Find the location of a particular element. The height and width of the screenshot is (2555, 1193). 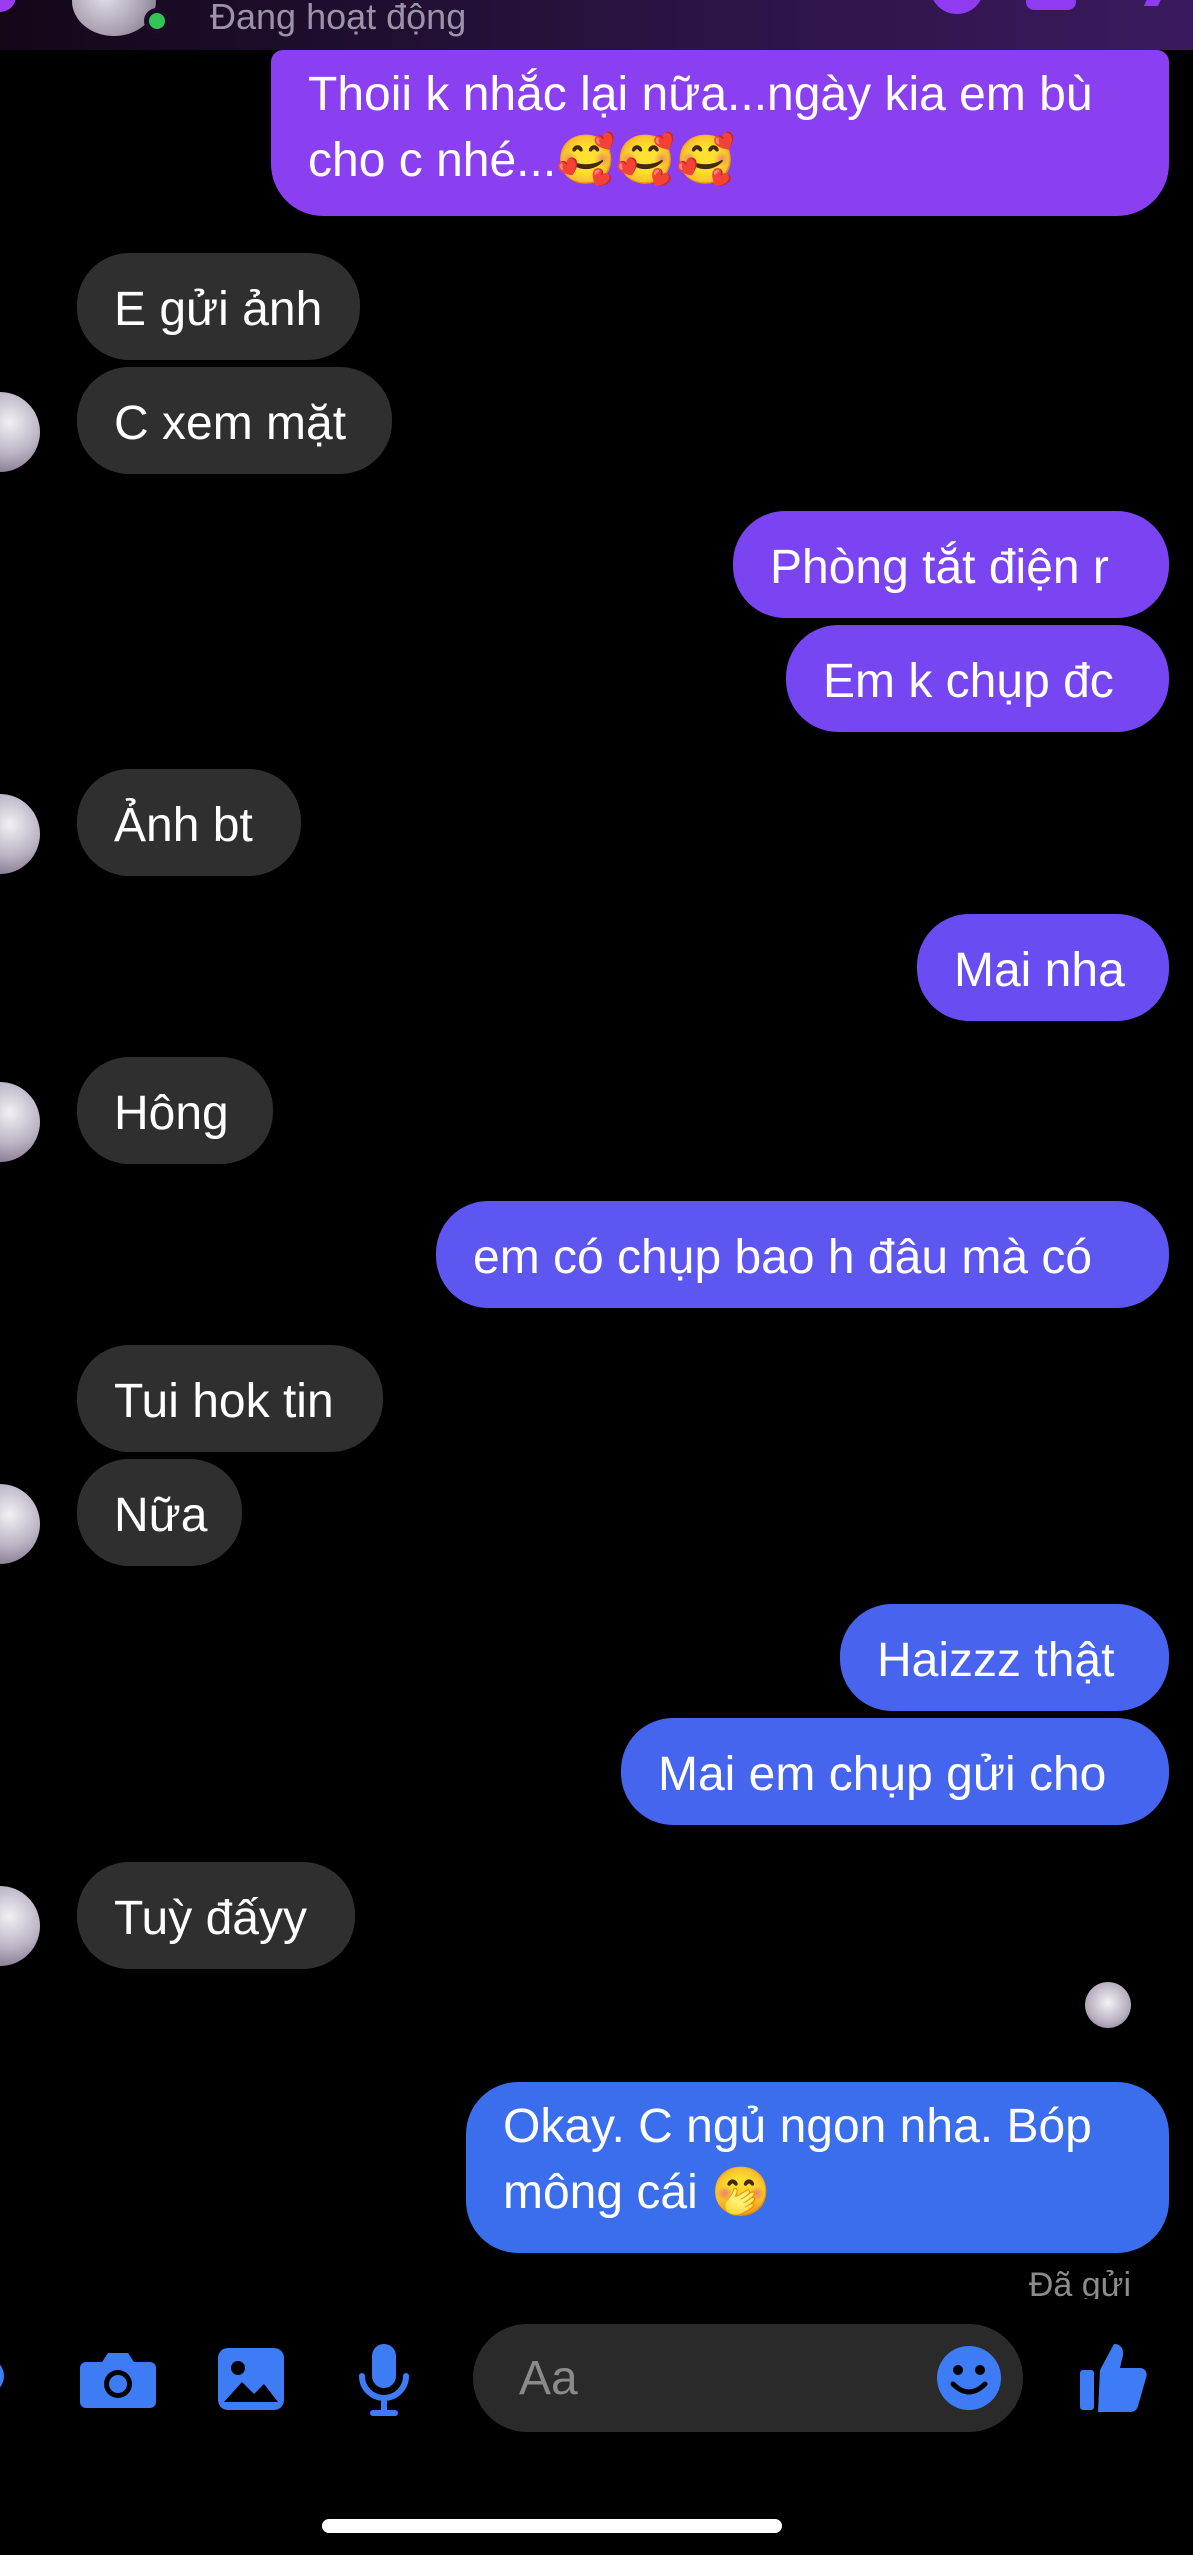

camera-icon is located at coordinates (118, 2379).